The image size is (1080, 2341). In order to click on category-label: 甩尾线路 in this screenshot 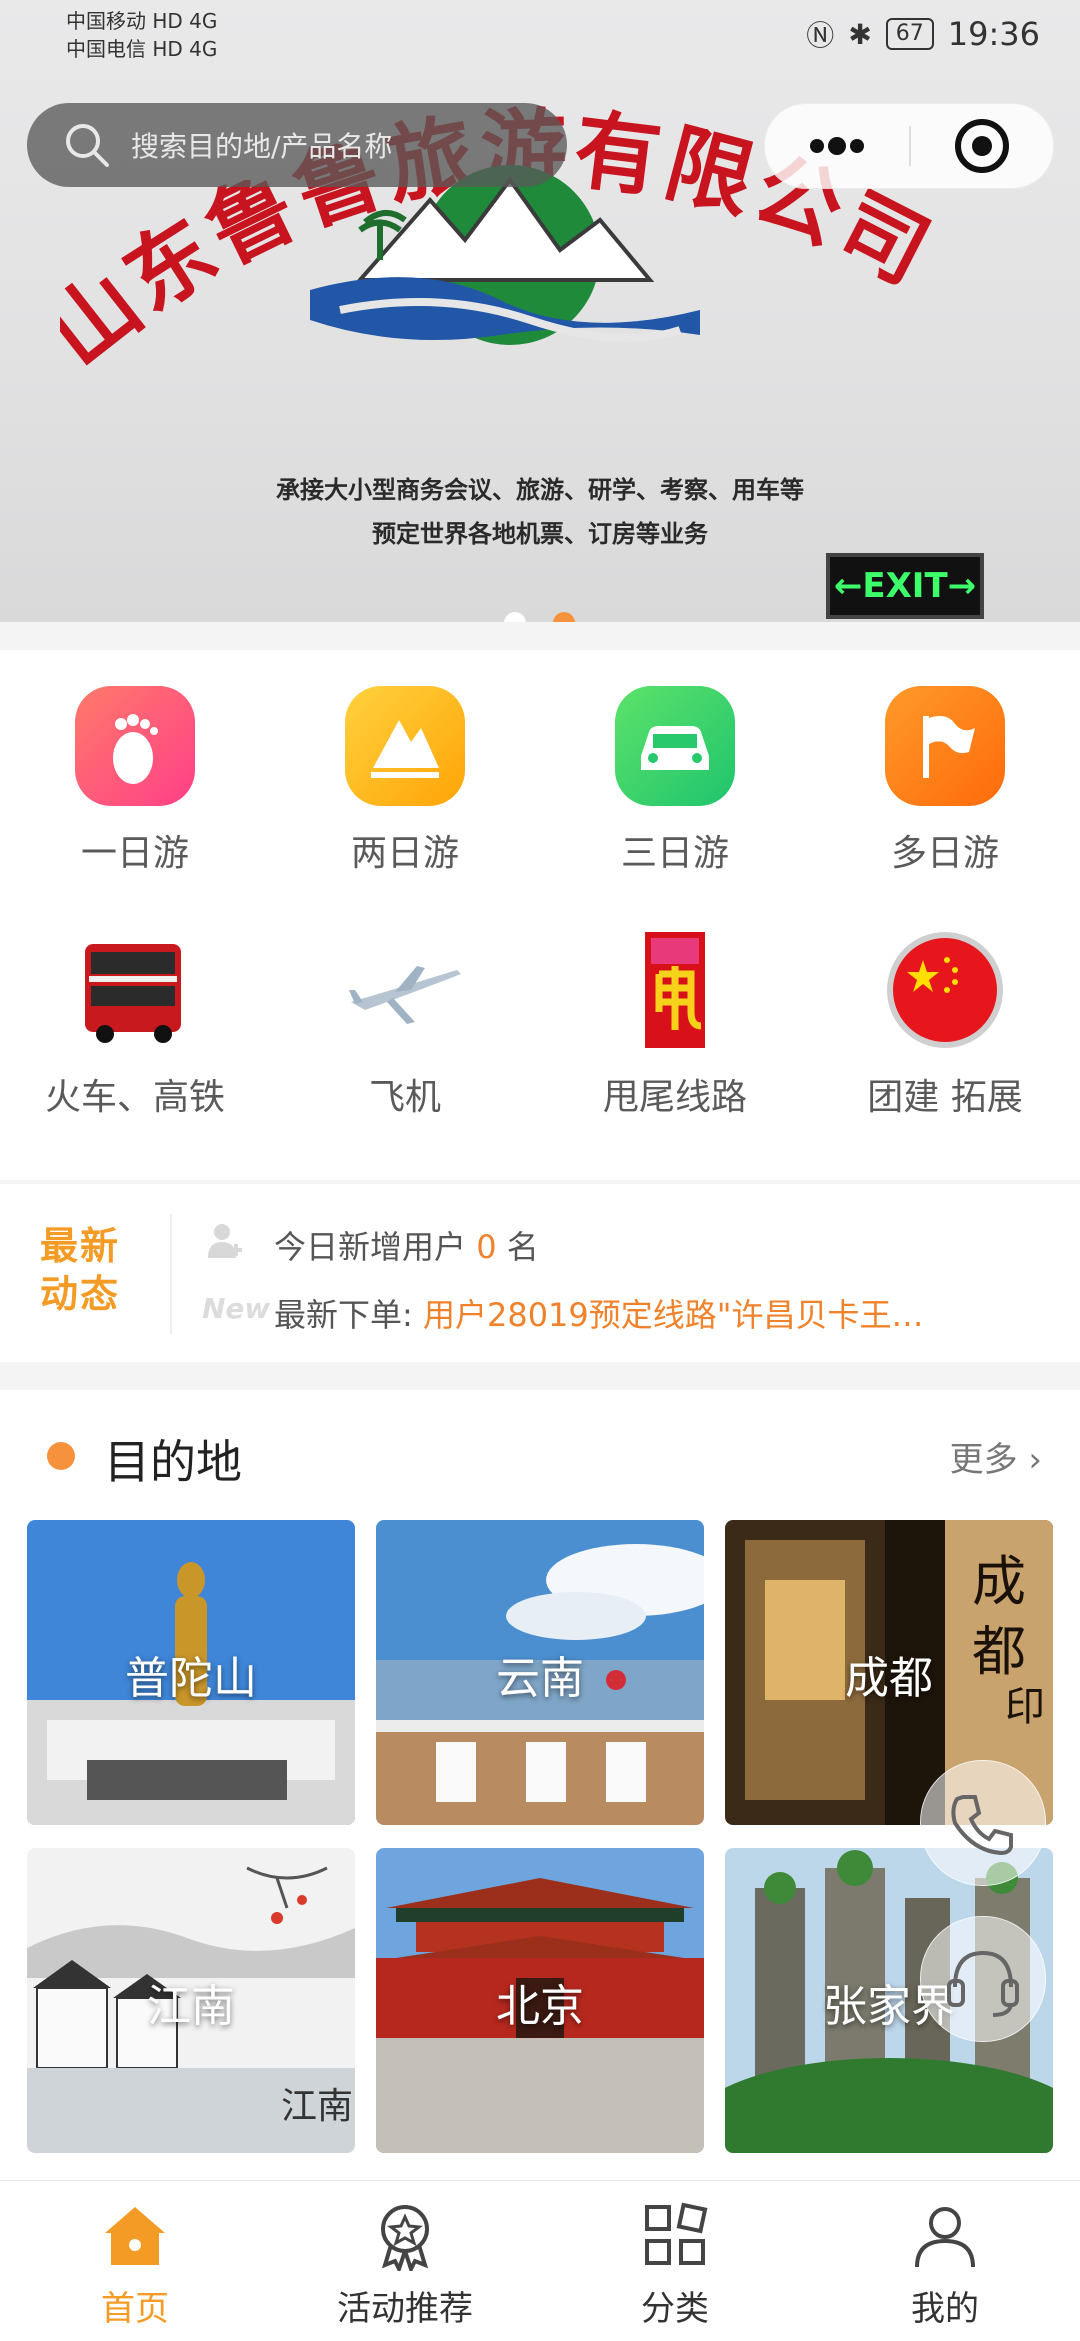, I will do `click(674, 1097)`.